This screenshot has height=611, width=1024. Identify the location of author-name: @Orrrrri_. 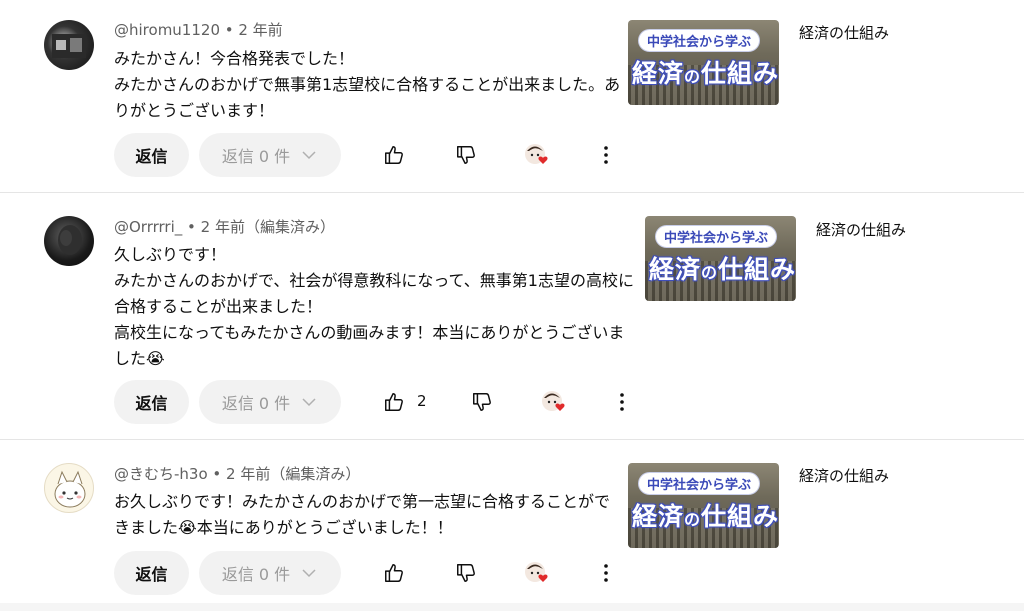
(148, 227).